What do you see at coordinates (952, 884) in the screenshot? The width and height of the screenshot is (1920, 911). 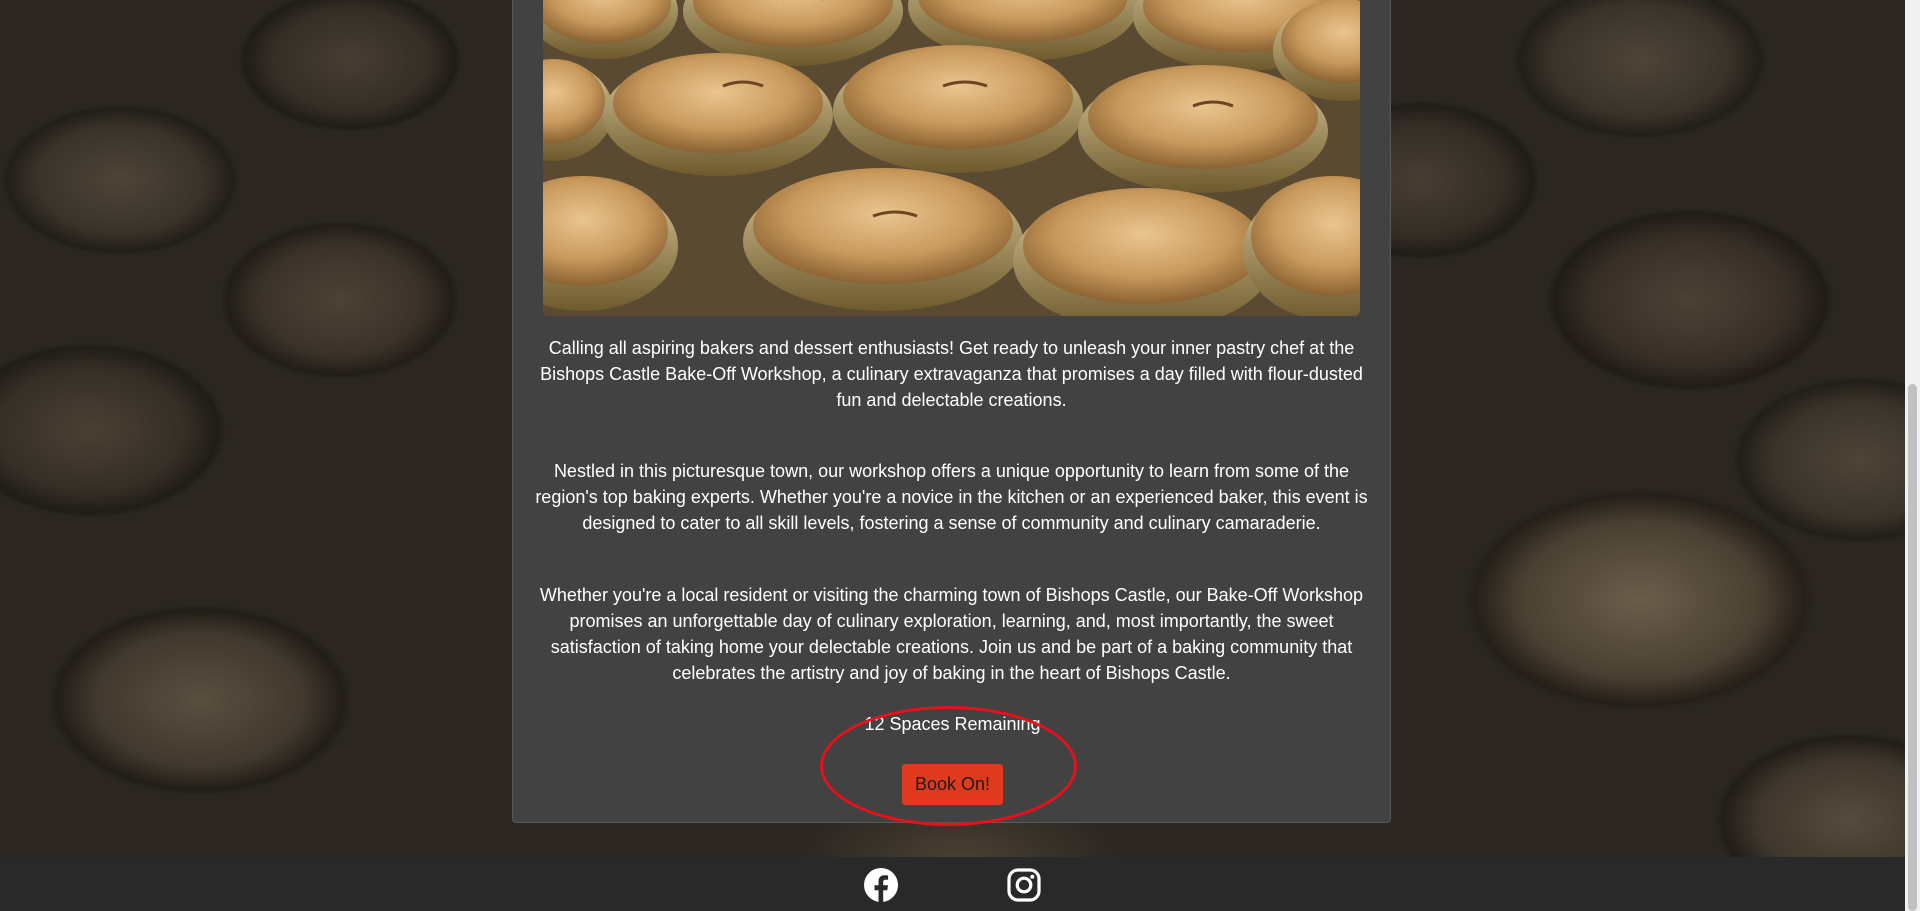 I see `footer` at bounding box center [952, 884].